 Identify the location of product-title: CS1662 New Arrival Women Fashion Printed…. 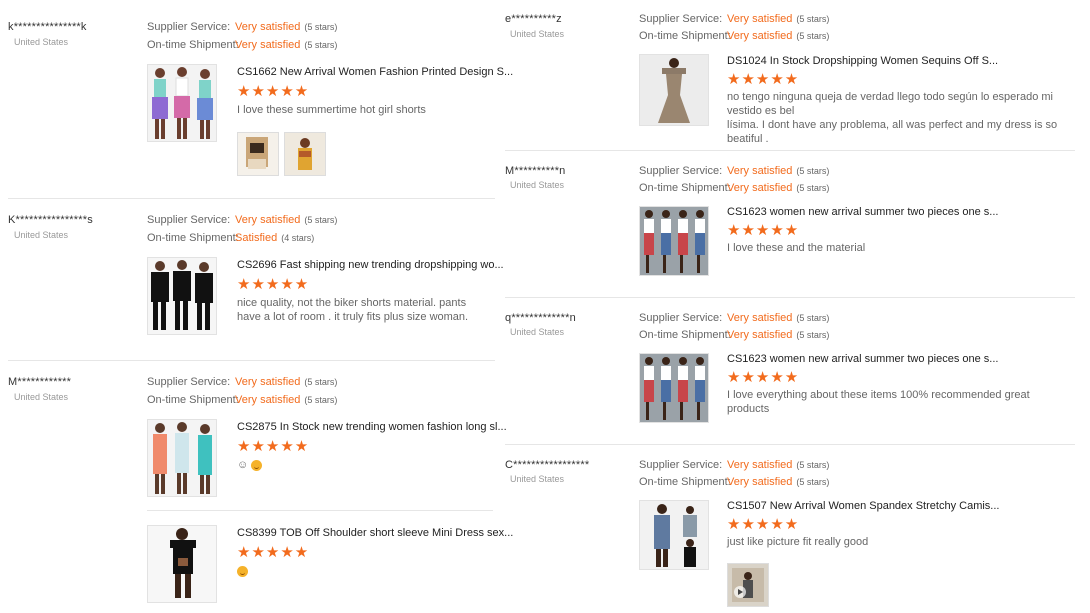
(375, 72).